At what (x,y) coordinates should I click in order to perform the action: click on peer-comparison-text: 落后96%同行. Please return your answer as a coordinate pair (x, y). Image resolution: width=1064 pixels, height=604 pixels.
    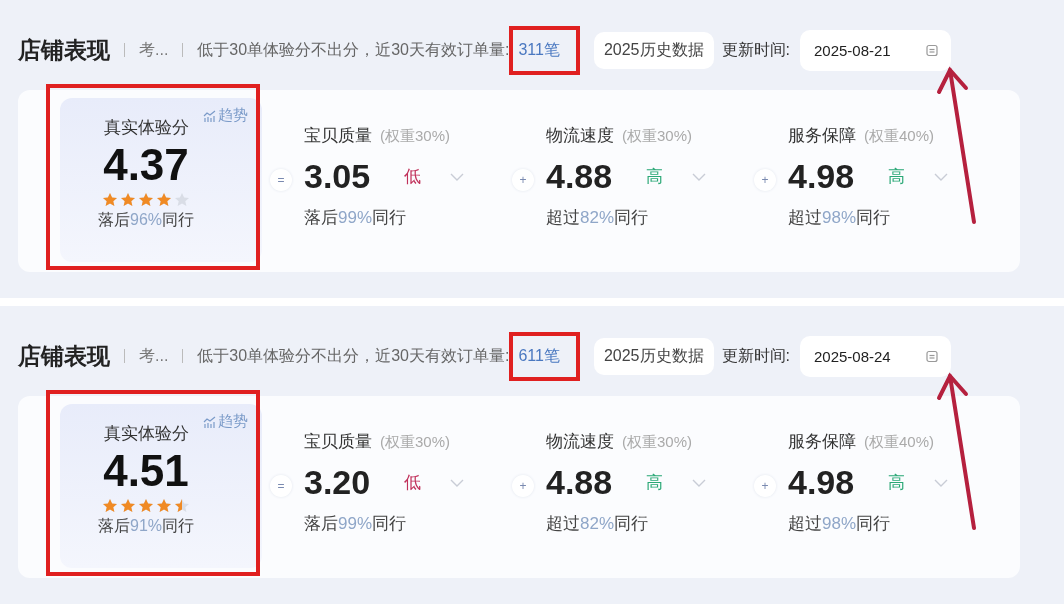
    Looking at the image, I should click on (146, 219).